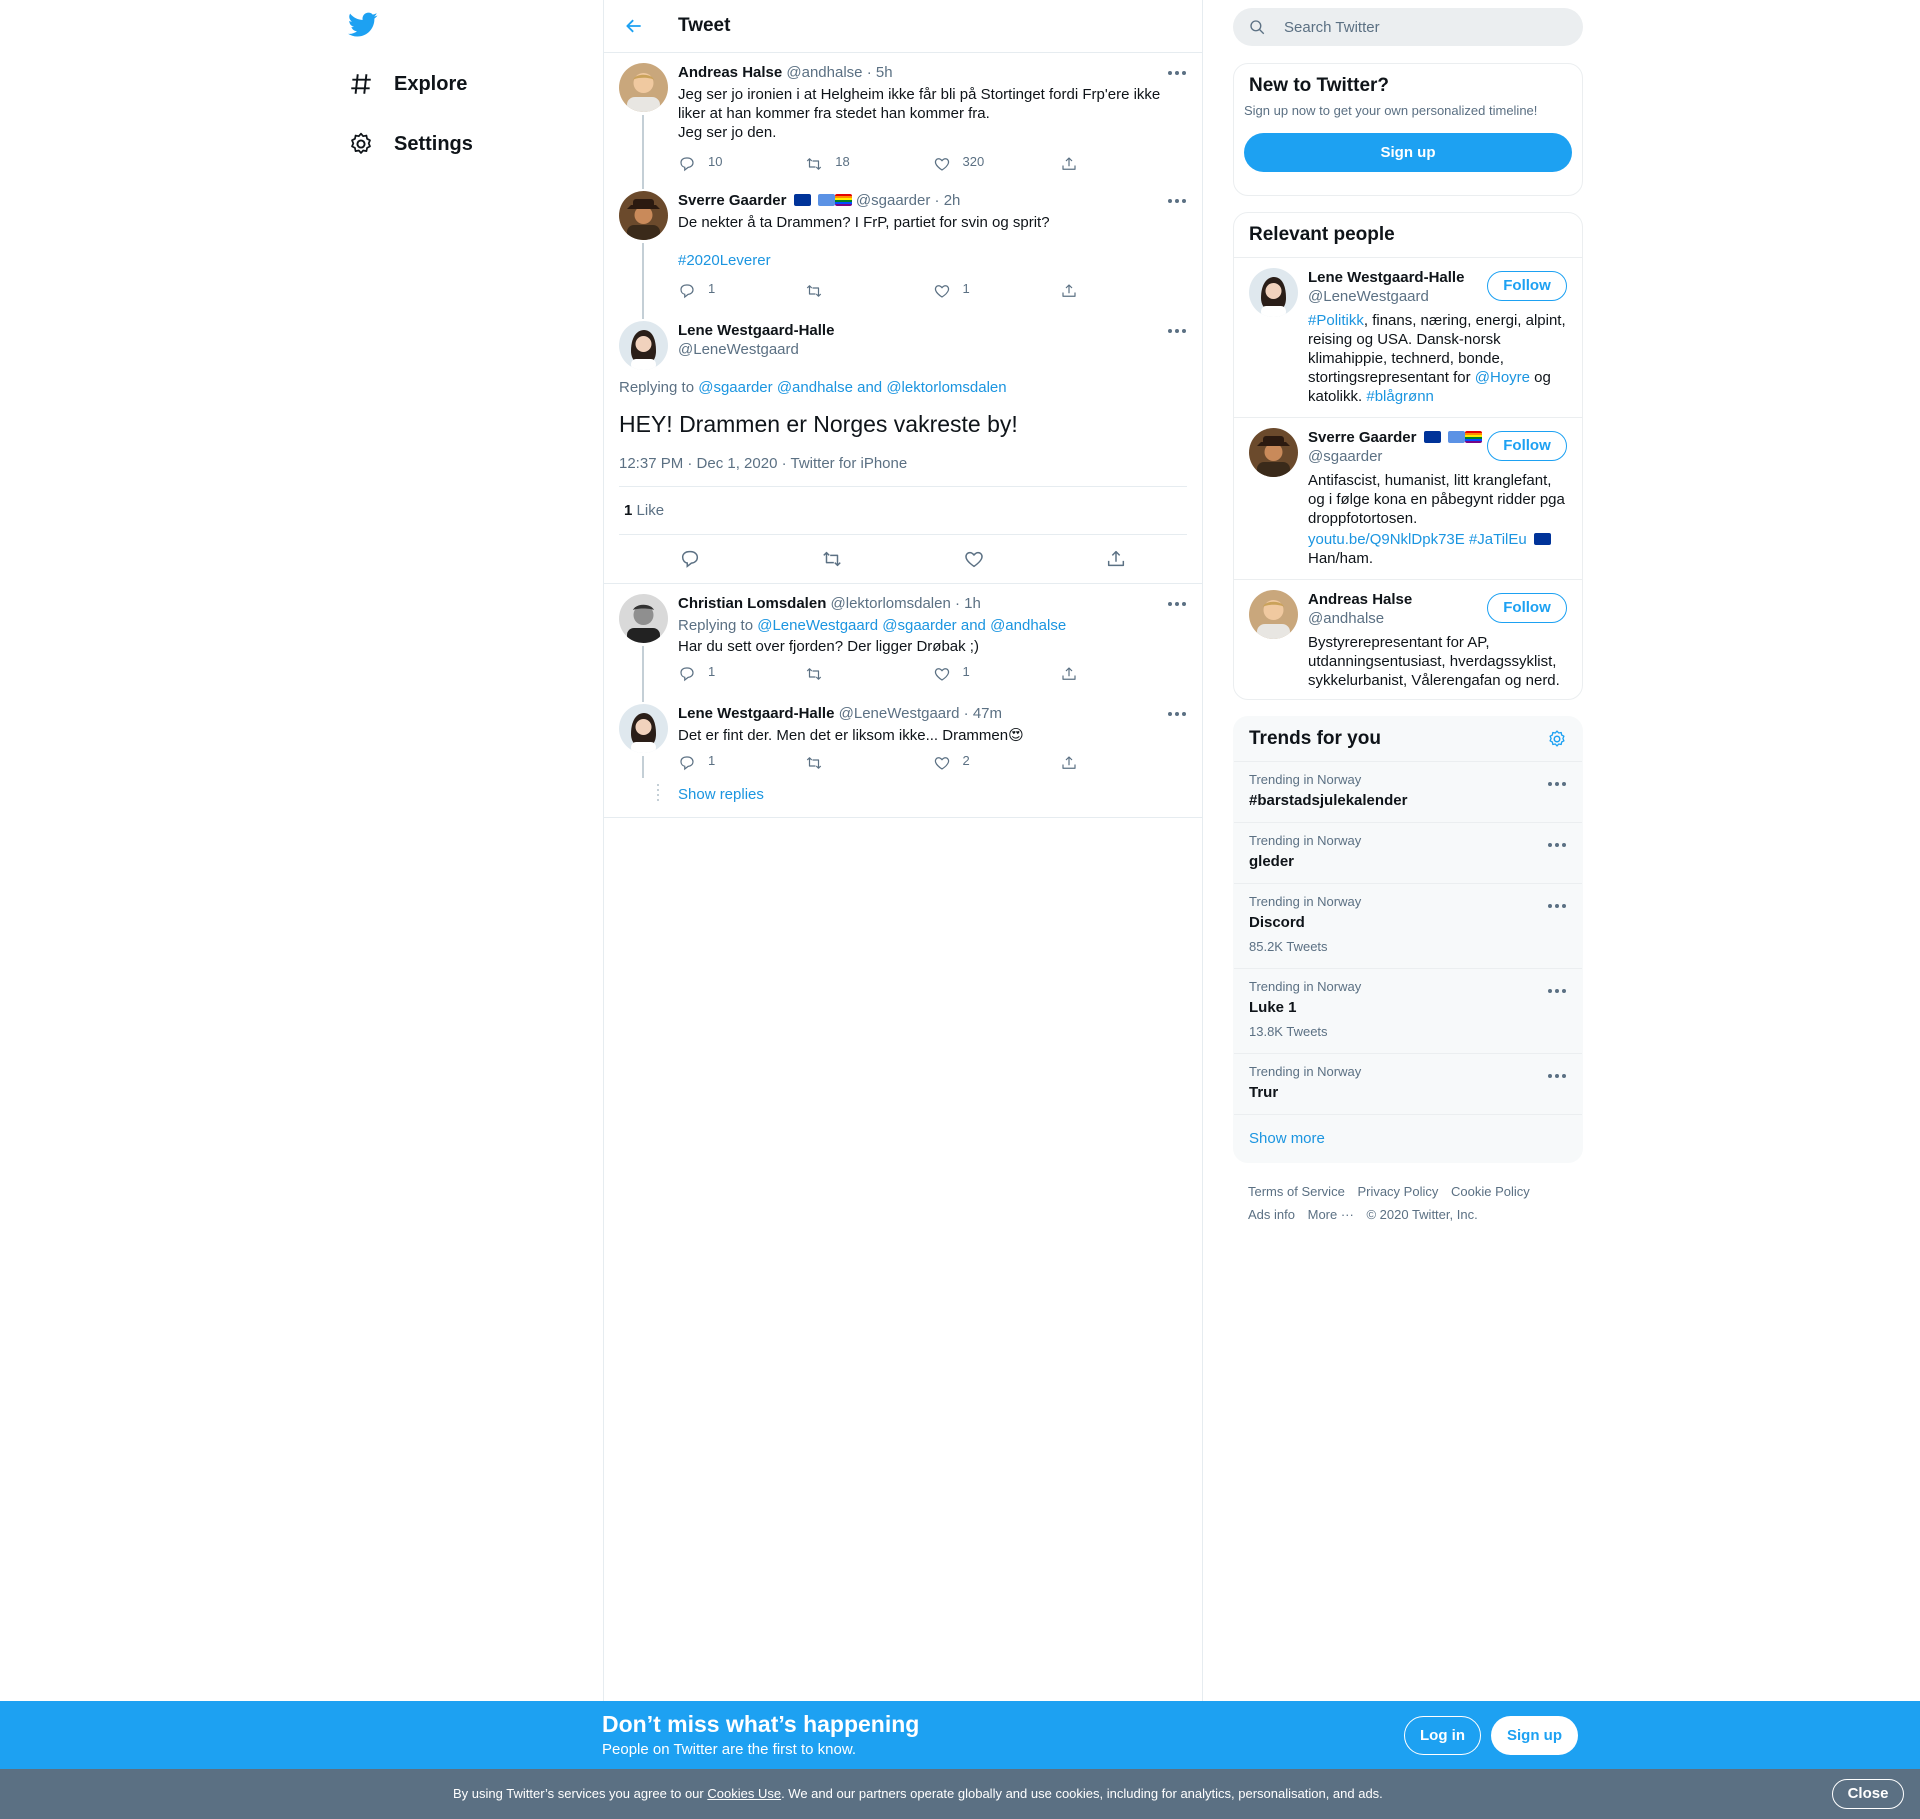 The image size is (1920, 1819). What do you see at coordinates (893, 200) in the screenshot?
I see `author-handle: @sgaarder` at bounding box center [893, 200].